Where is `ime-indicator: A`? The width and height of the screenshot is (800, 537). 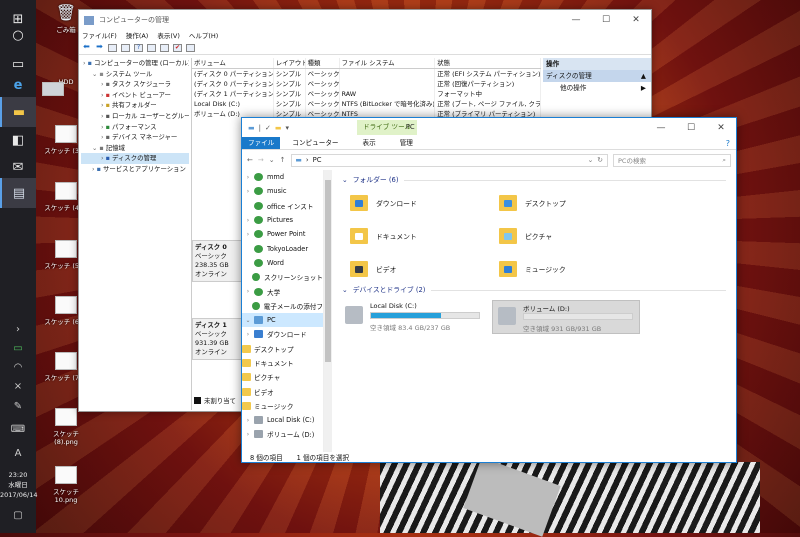
ime-indicator: A is located at coordinates (18, 453).